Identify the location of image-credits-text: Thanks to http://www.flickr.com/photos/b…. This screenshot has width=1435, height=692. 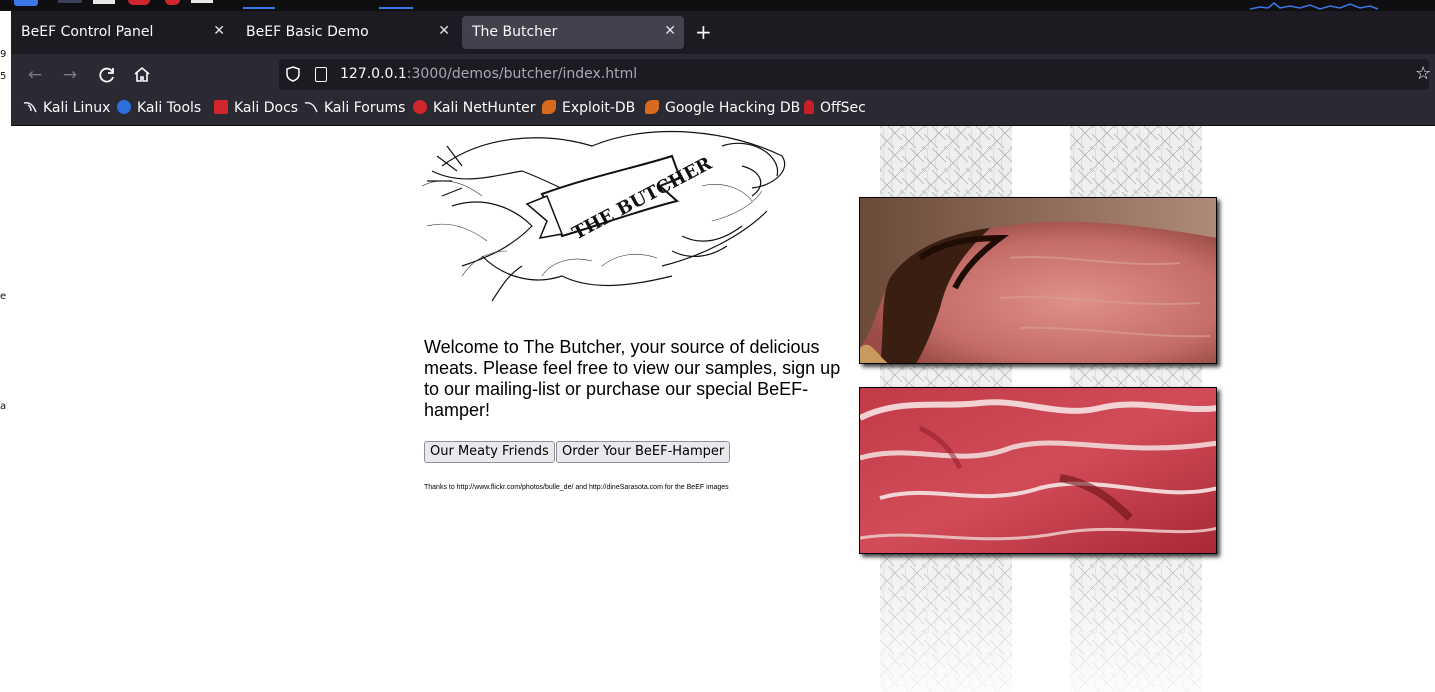
(576, 487).